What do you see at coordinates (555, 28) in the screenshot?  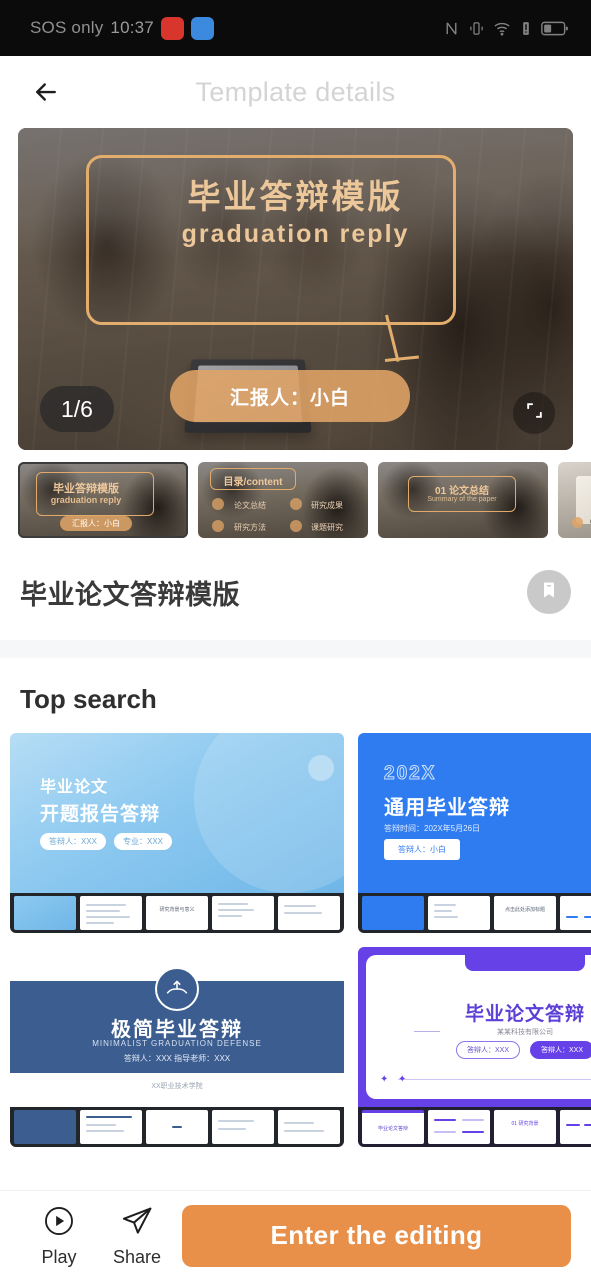 I see `battery-icon` at bounding box center [555, 28].